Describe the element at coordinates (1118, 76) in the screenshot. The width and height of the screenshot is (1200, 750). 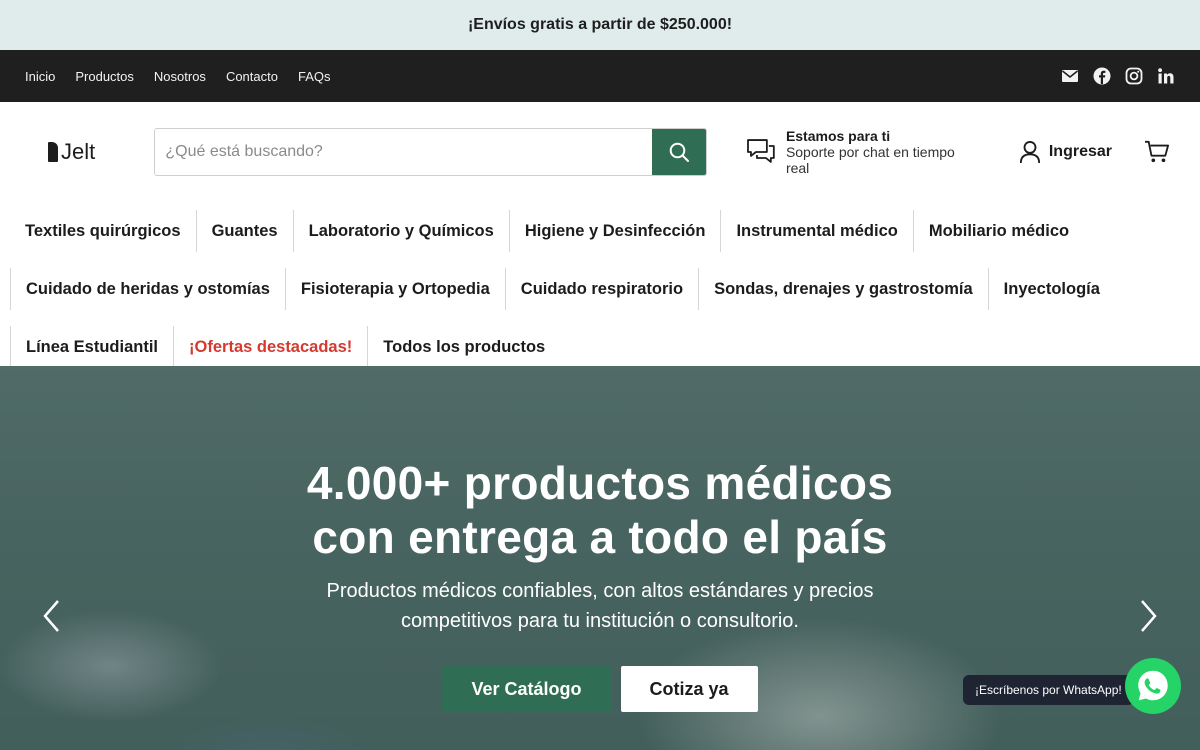
I see `social-links` at that location.